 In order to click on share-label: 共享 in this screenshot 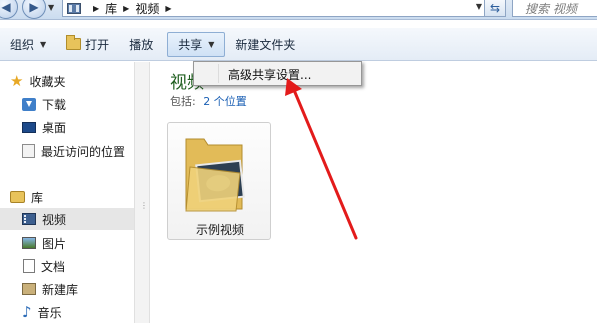, I will do `click(190, 44)`.